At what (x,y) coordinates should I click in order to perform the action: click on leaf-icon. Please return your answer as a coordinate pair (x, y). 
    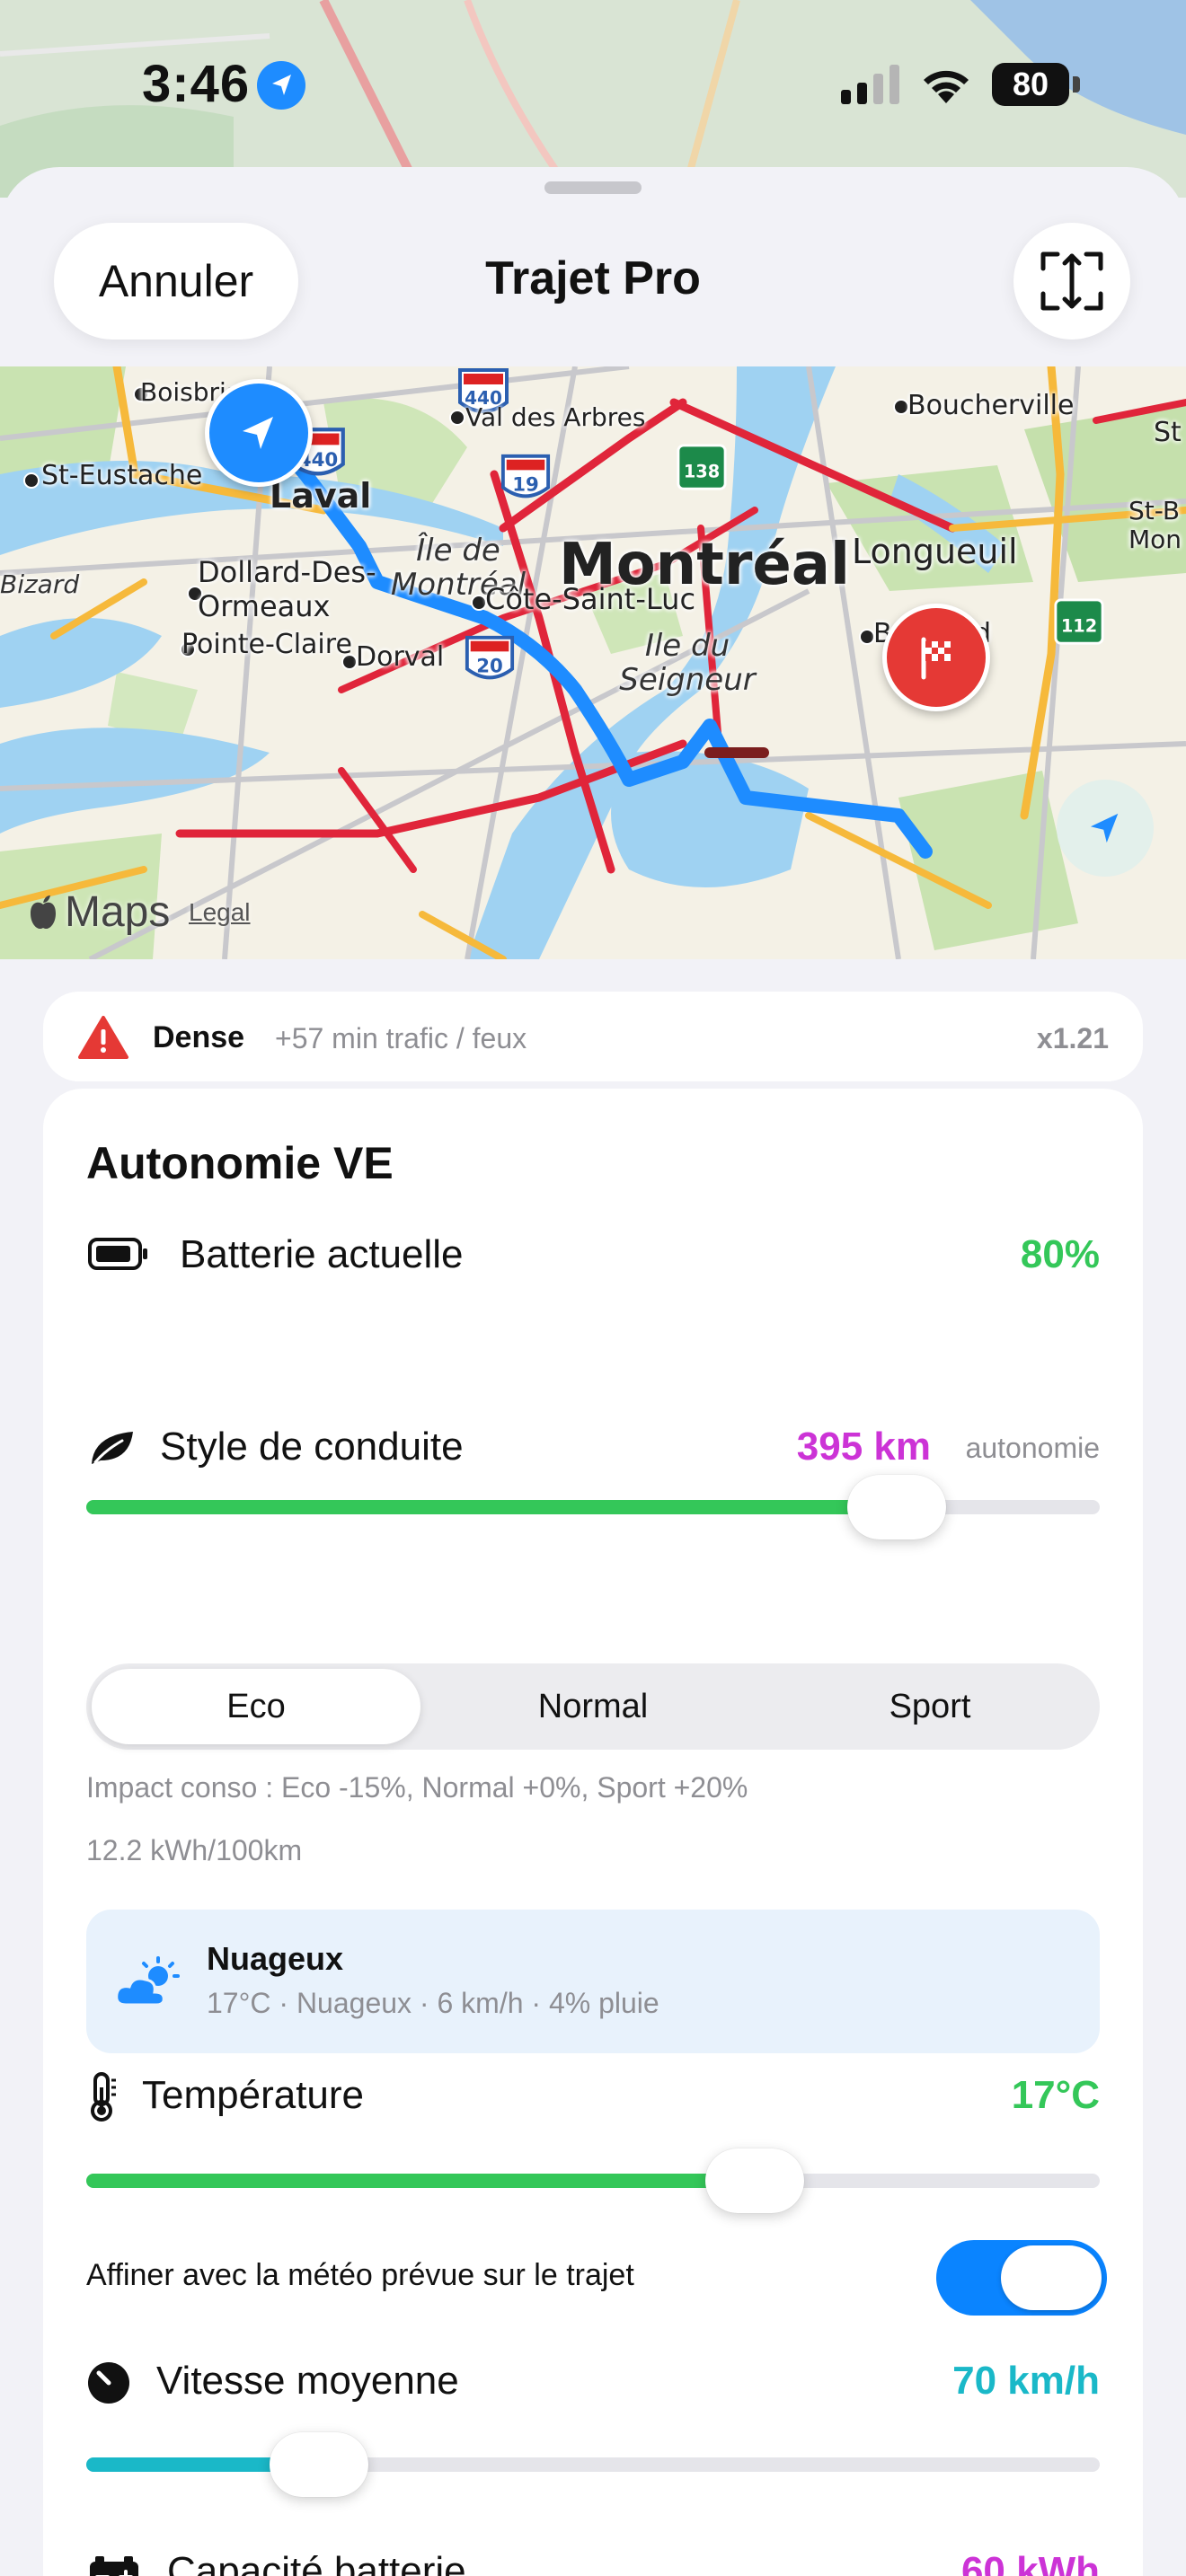
    Looking at the image, I should click on (112, 1448).